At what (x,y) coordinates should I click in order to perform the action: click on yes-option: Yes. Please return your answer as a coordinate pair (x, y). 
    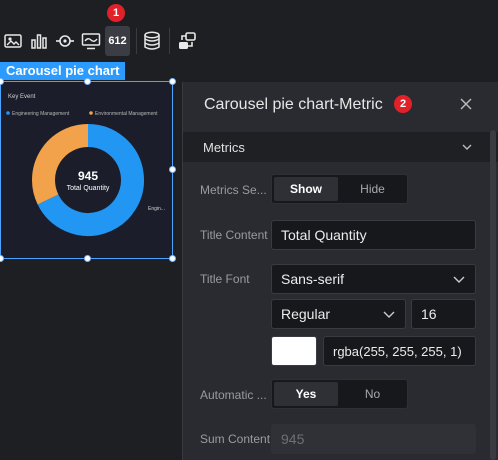
    Looking at the image, I should click on (306, 394).